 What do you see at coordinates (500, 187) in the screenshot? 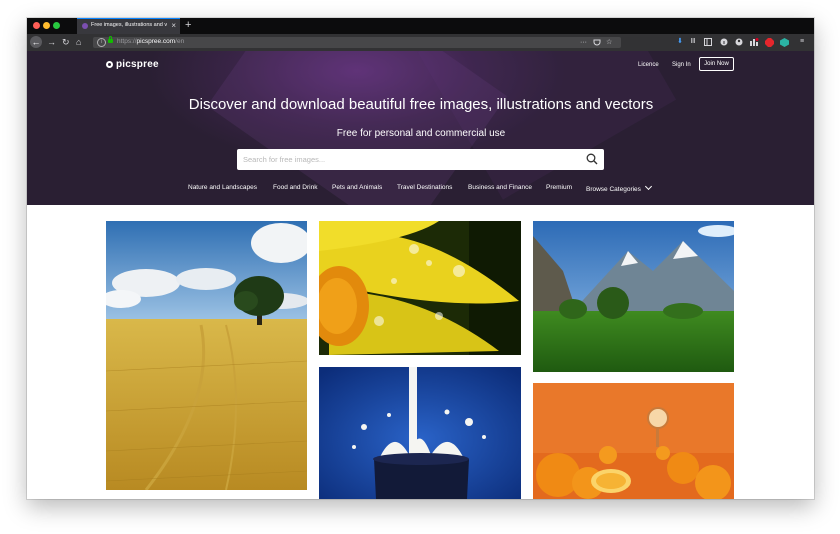
I see `category-business-finance: Business and Finance` at bounding box center [500, 187].